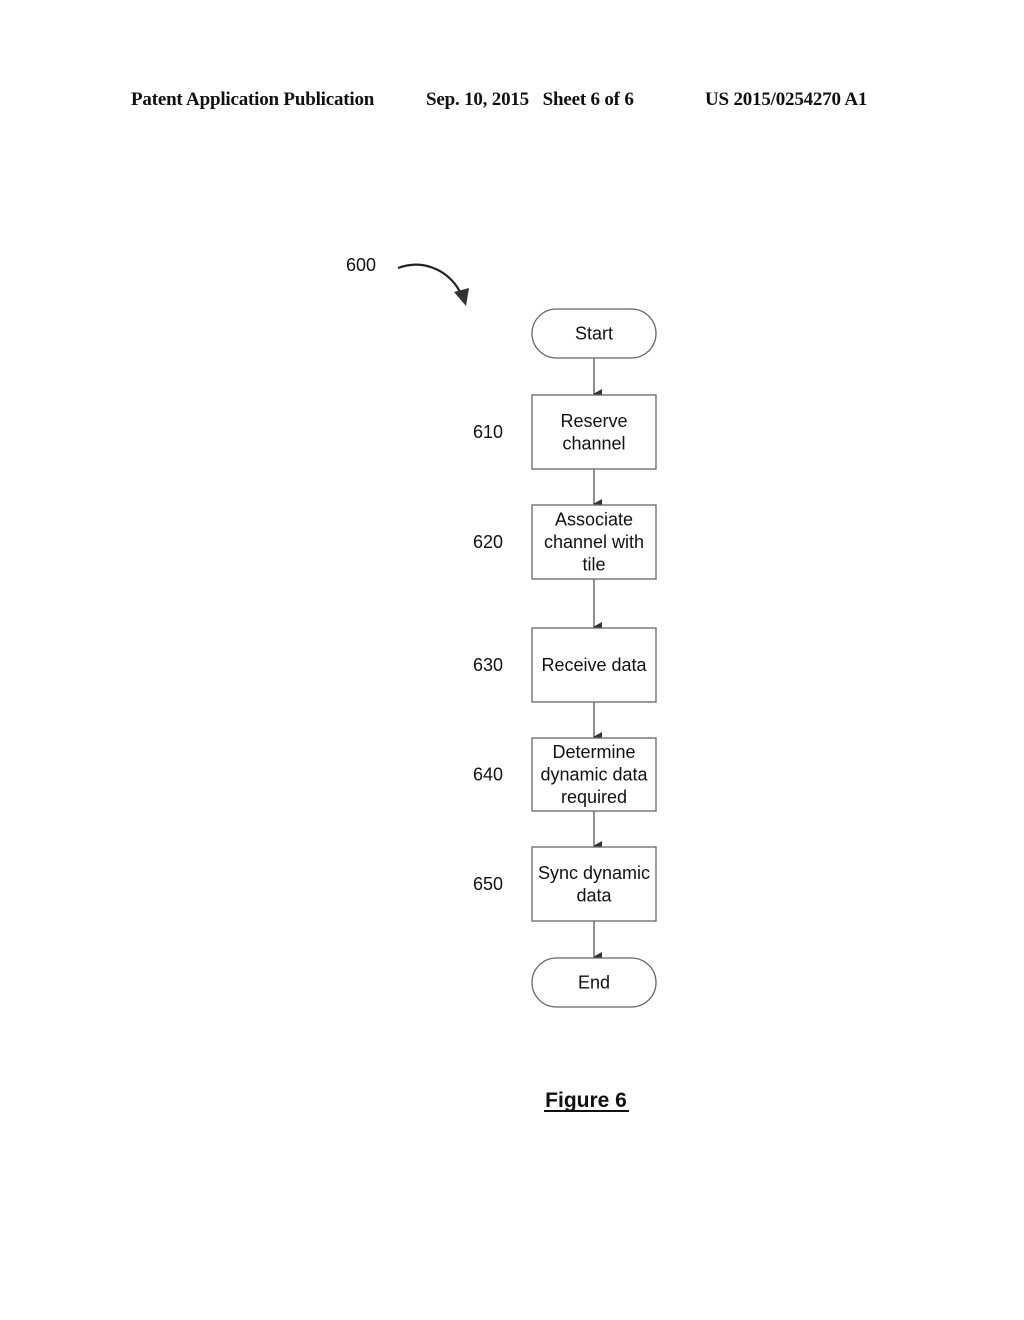 The image size is (1024, 1320). What do you see at coordinates (593, 565) in the screenshot?
I see `node-label-line: tile` at bounding box center [593, 565].